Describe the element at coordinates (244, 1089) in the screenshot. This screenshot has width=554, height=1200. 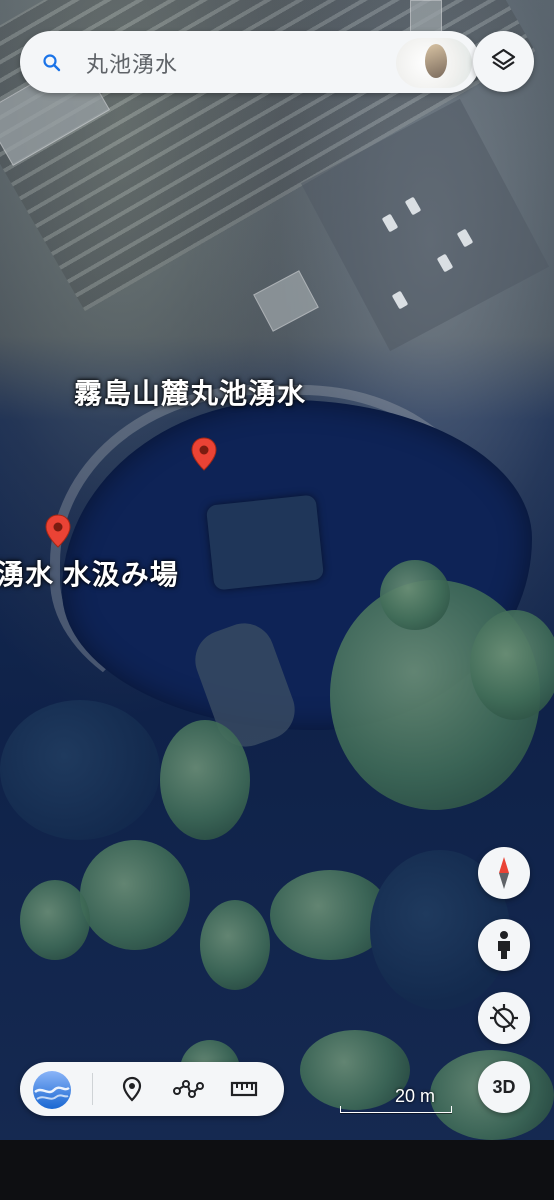
I see `measure-icon` at that location.